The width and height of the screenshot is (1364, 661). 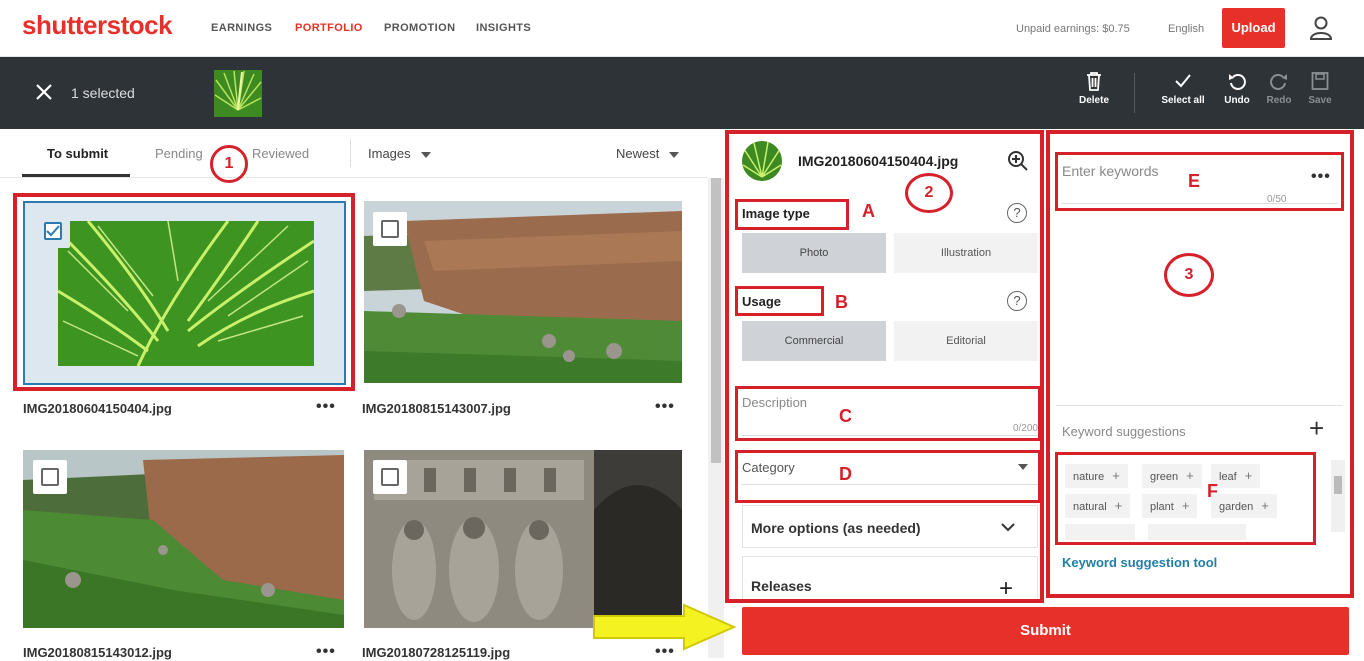 I want to click on annotation-letter-f: F, so click(x=1212, y=491).